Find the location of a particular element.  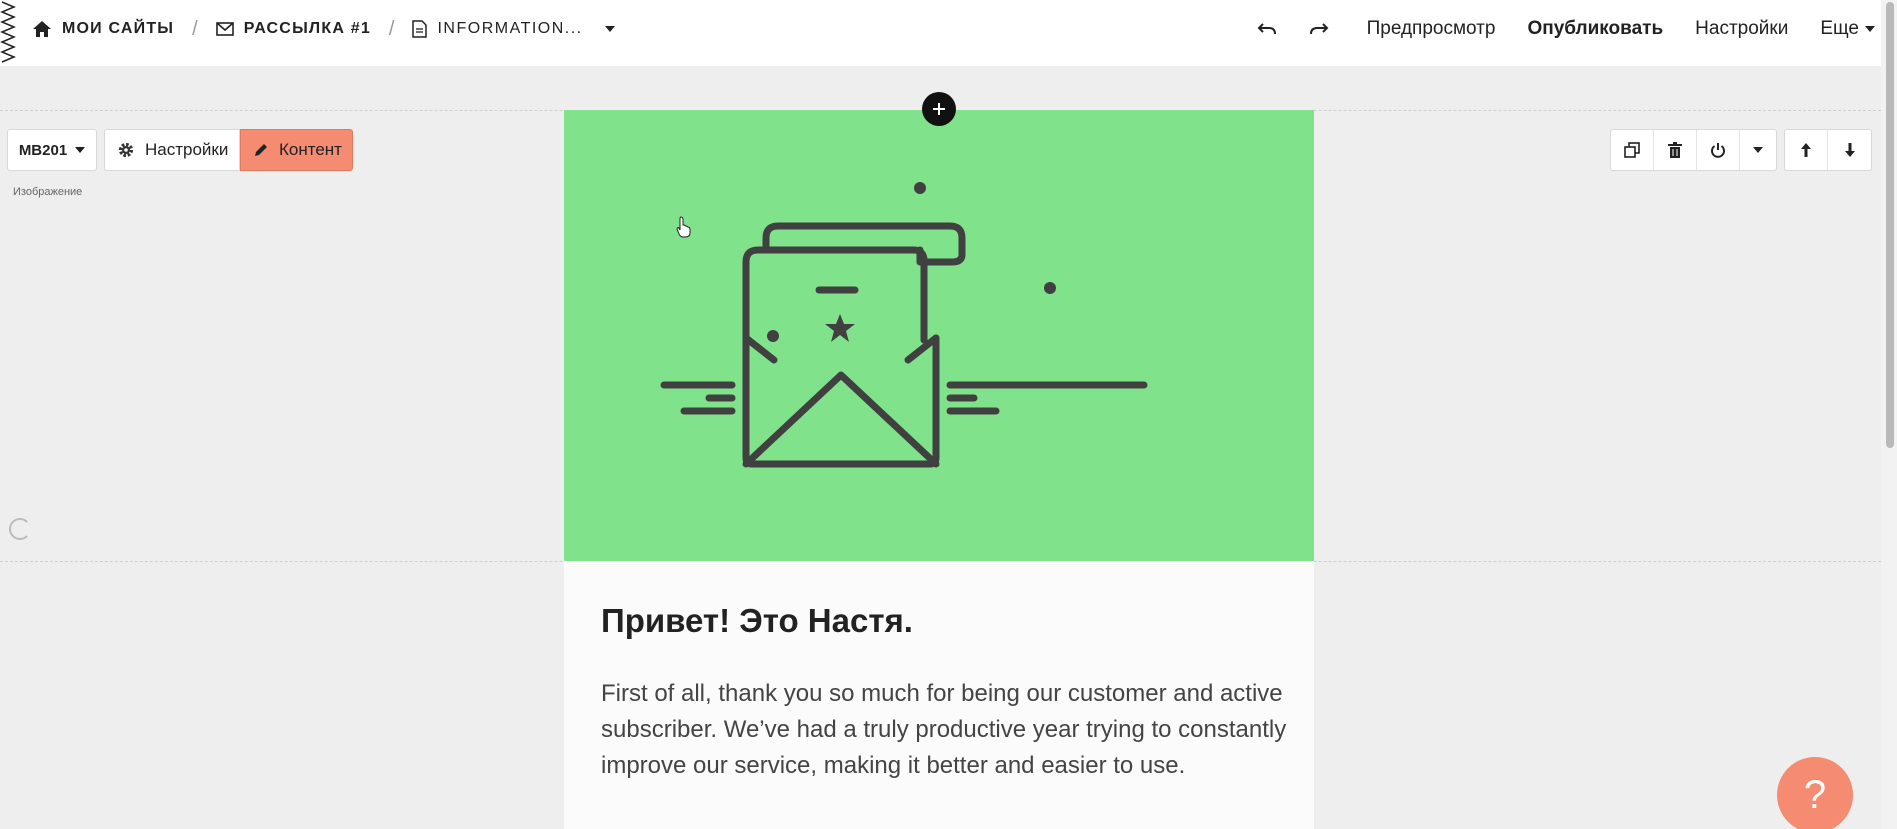

preview-link: Предпросмотр is located at coordinates (1431, 29).